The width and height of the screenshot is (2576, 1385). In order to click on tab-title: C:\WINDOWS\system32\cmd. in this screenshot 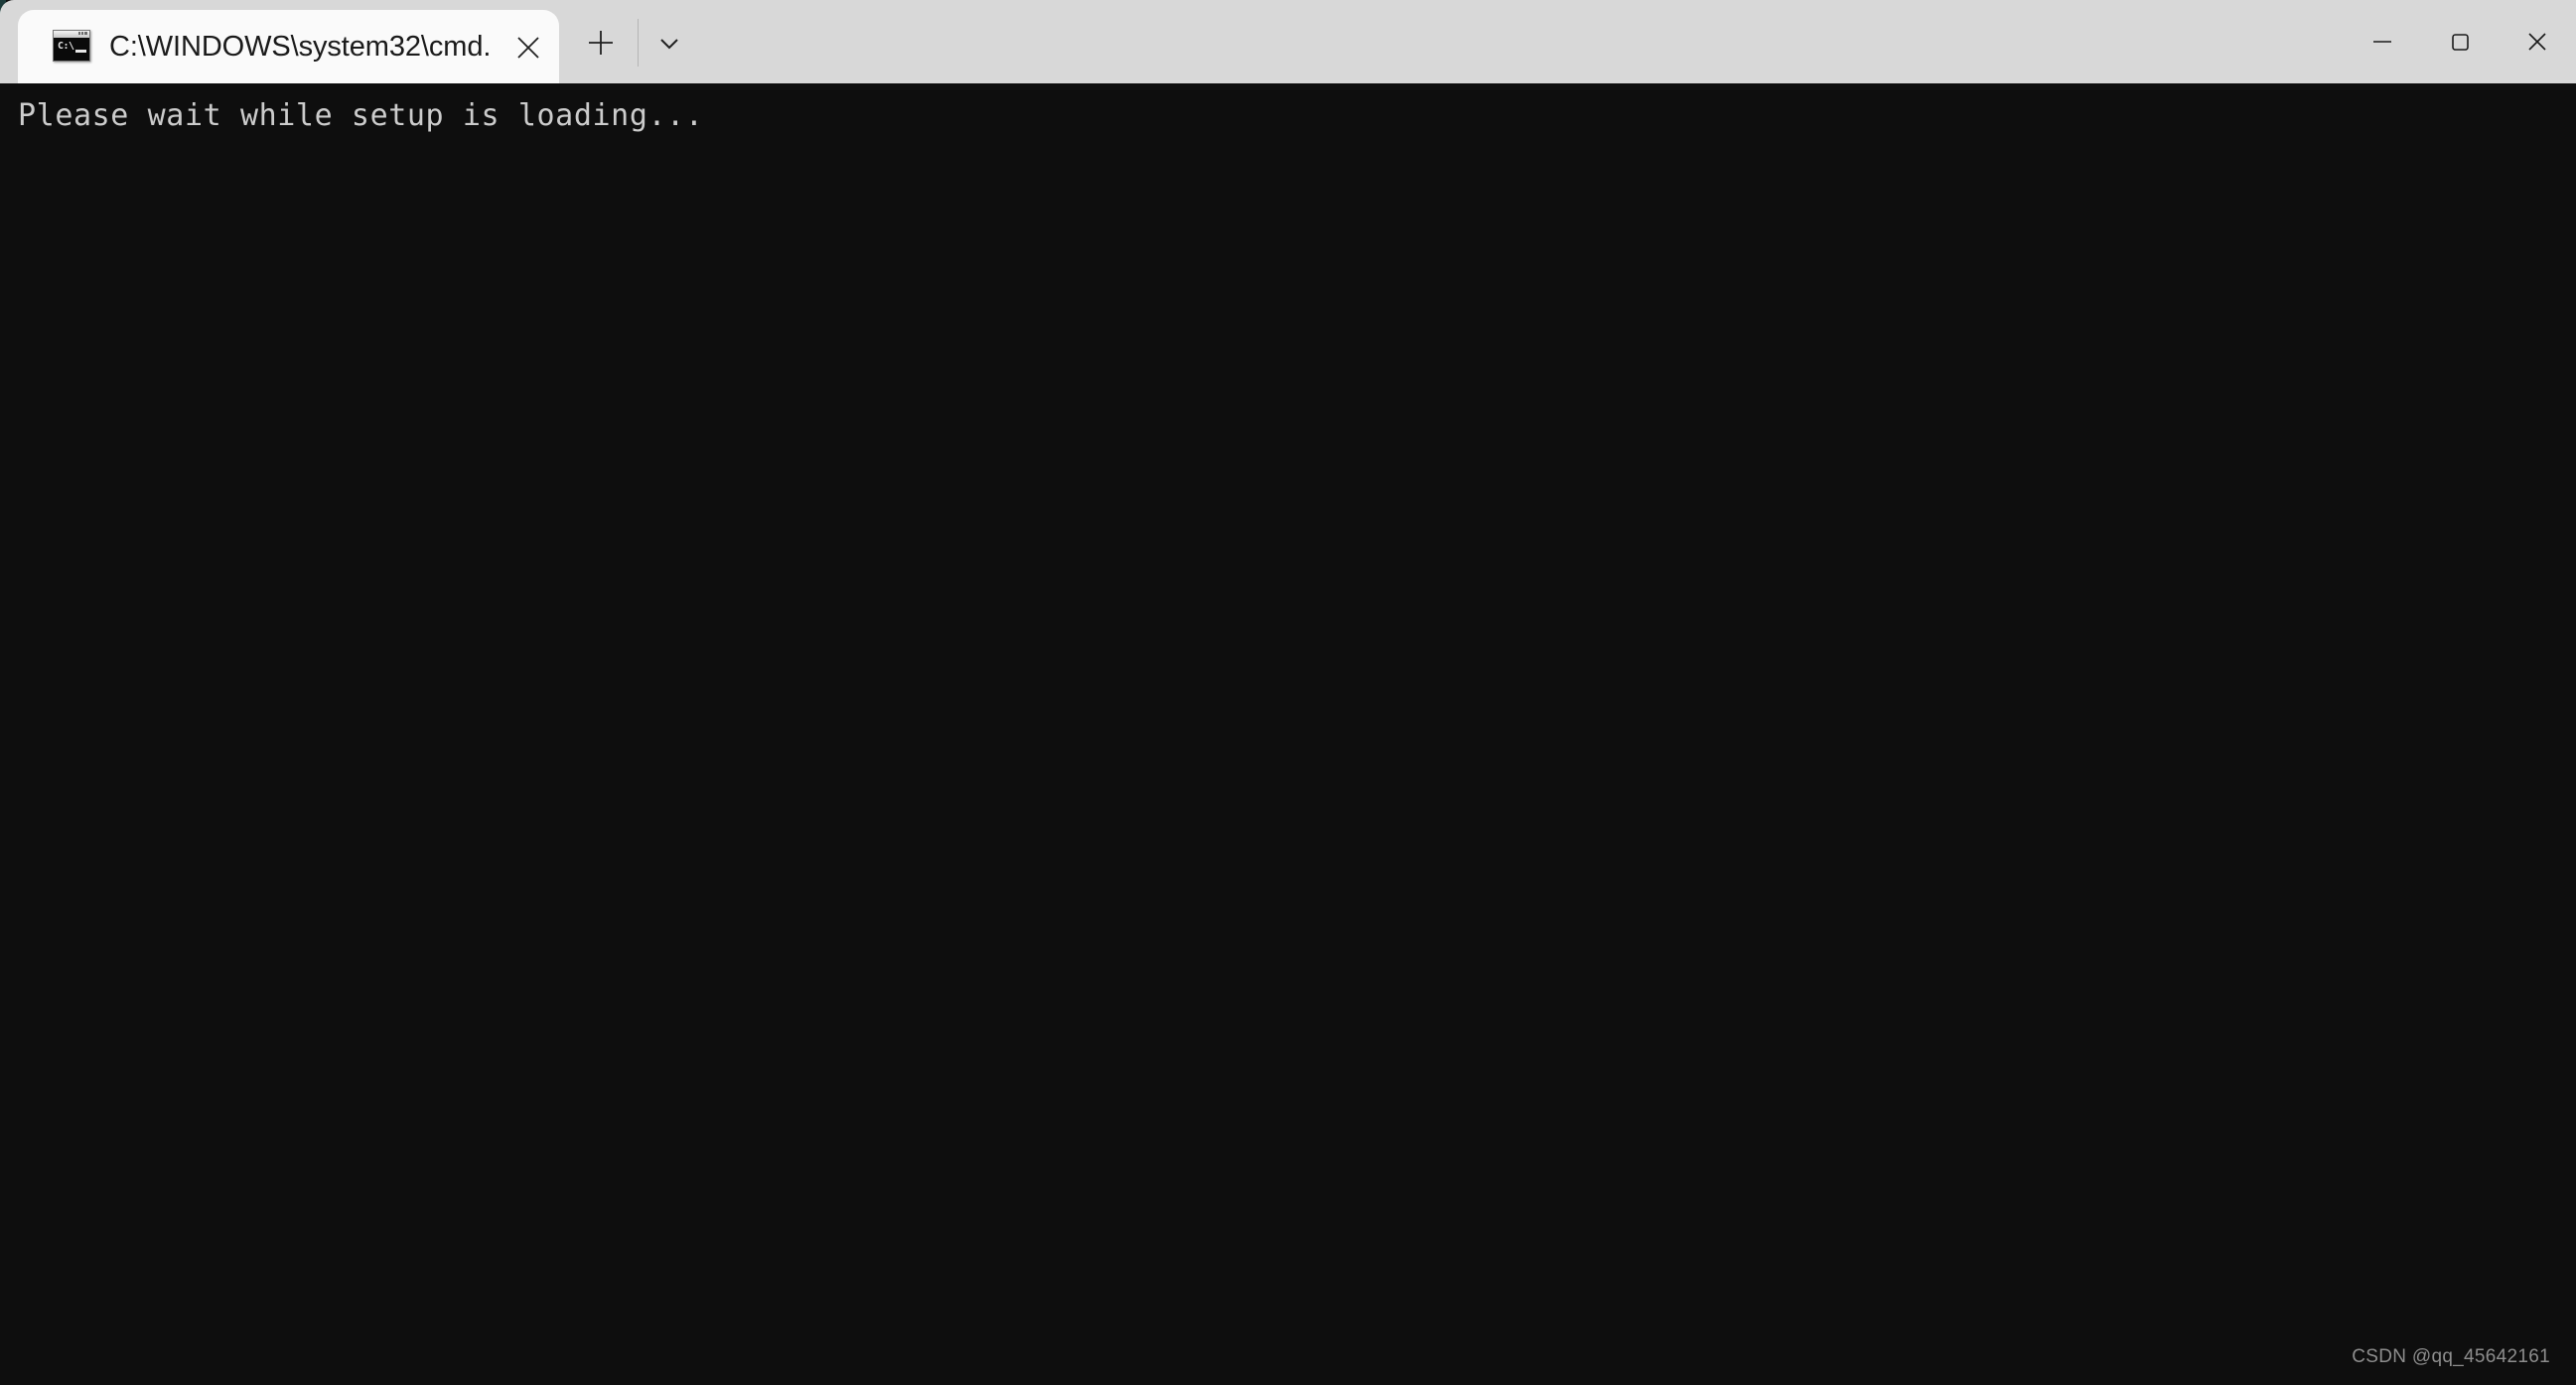, I will do `click(301, 47)`.